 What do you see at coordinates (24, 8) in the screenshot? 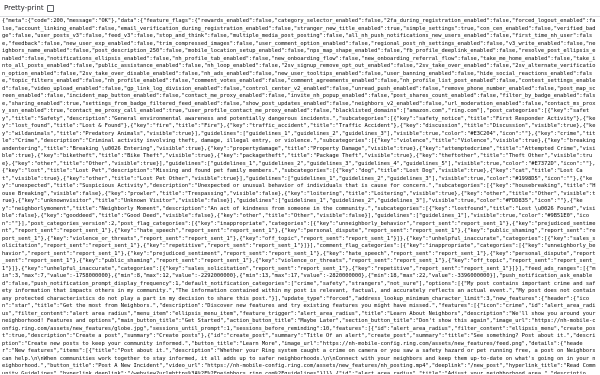
I see `pretty-print-label: Pretty-print` at bounding box center [24, 8].